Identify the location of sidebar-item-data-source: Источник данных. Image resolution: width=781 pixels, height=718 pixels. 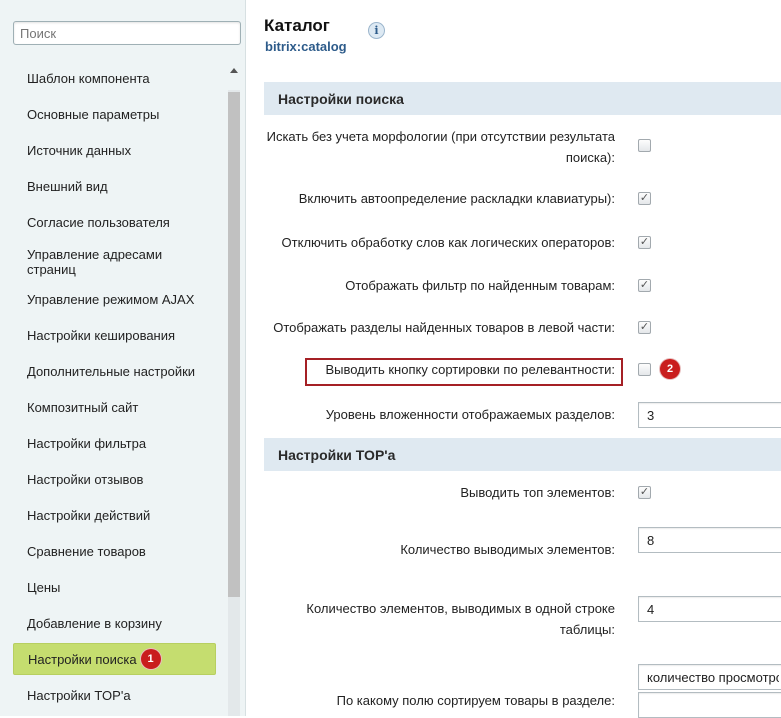
(114, 150).